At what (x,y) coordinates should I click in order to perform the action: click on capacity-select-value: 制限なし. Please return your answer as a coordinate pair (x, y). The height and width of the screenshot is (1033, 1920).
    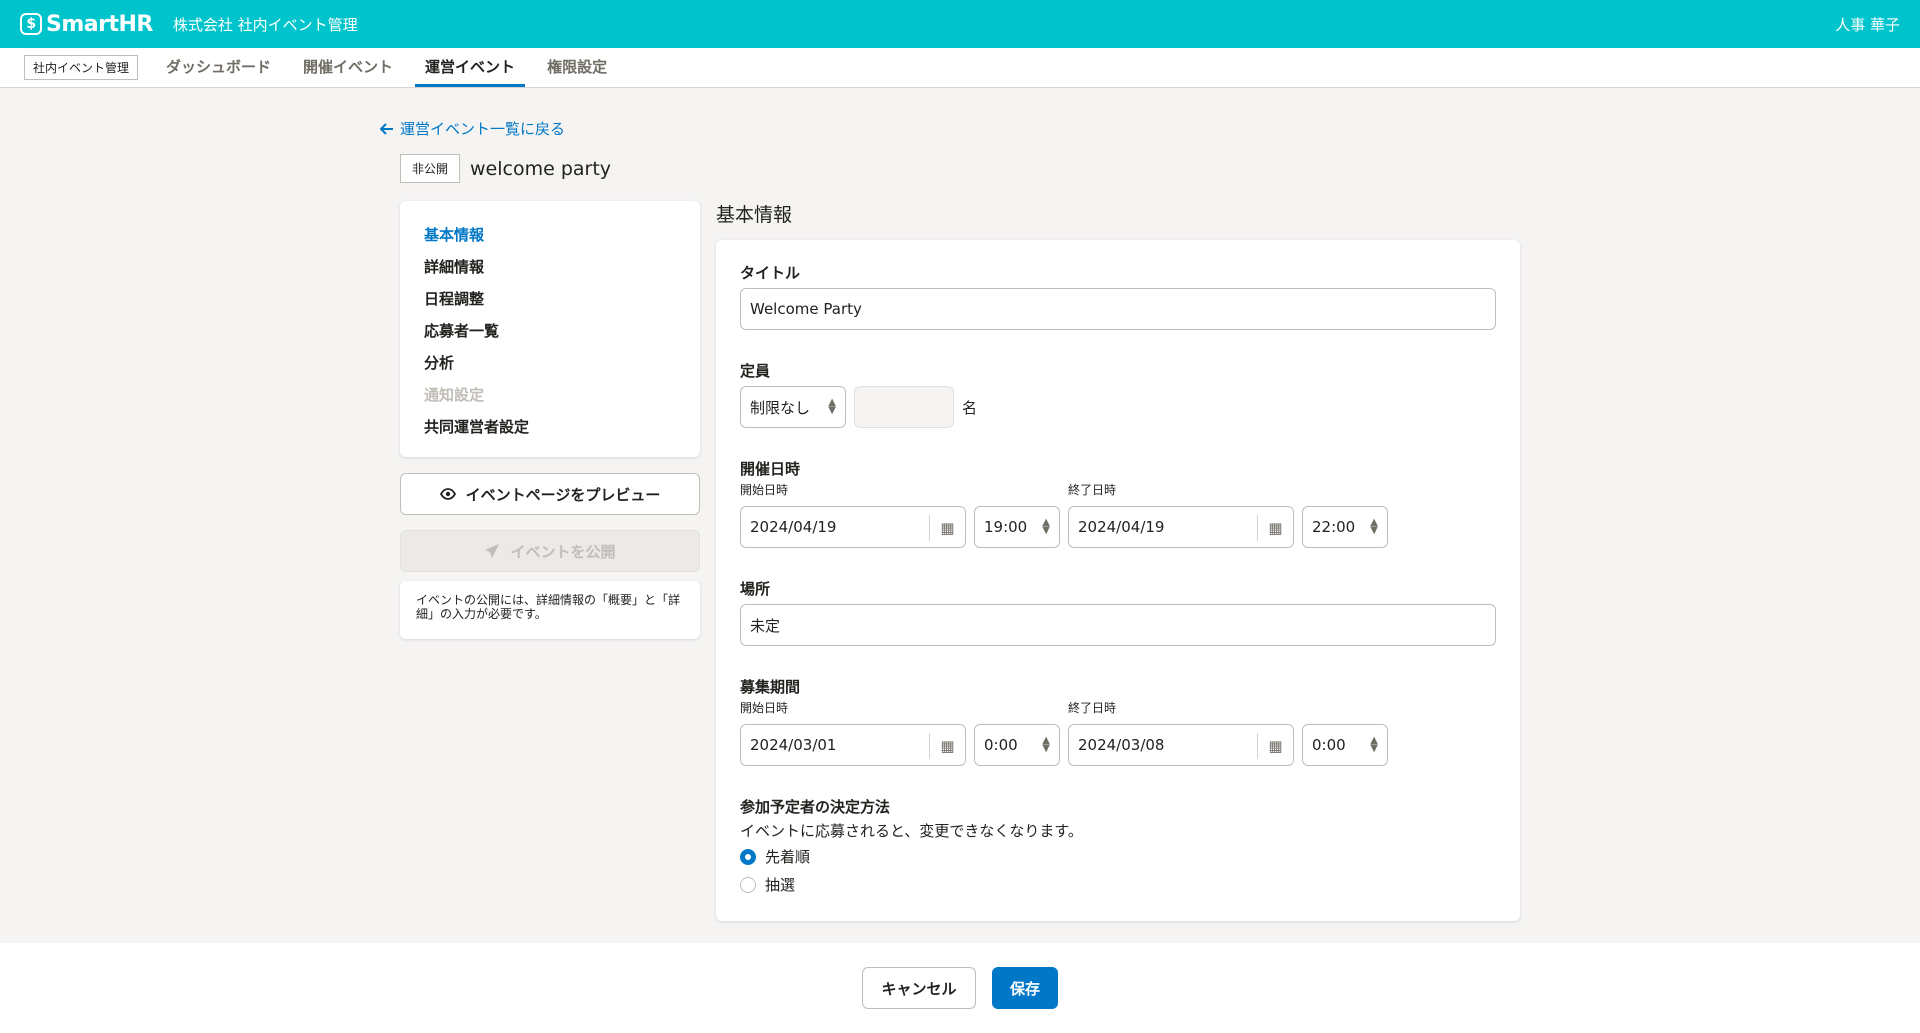
    Looking at the image, I should click on (780, 407).